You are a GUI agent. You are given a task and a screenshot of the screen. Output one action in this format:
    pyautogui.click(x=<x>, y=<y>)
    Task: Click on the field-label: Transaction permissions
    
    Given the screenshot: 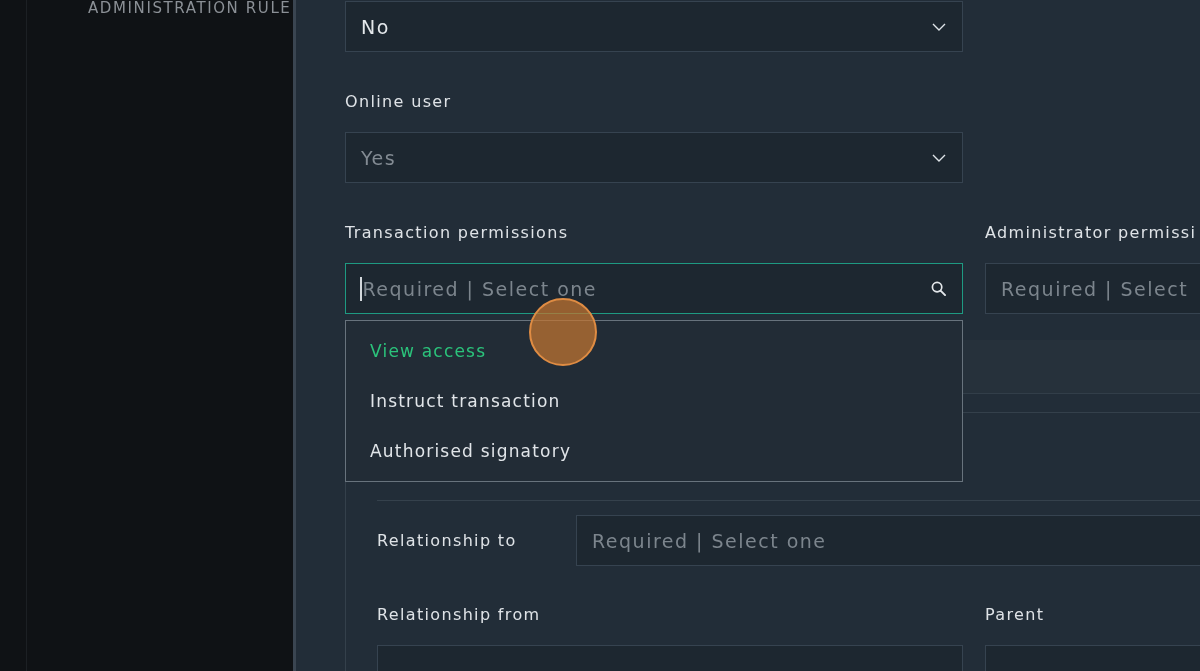 What is the action you would take?
    pyautogui.click(x=457, y=233)
    